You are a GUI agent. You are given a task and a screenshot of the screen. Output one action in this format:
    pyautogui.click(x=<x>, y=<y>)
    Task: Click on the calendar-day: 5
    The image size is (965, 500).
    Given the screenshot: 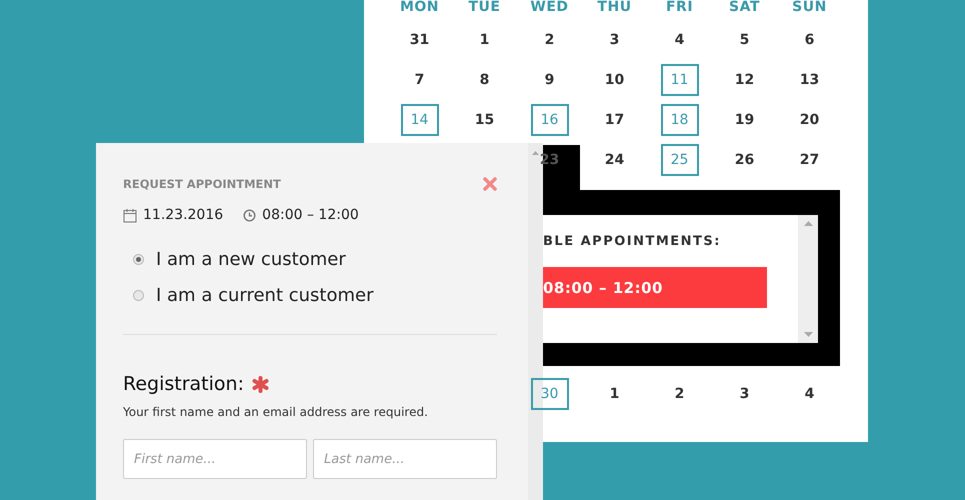 What is the action you would take?
    pyautogui.click(x=745, y=40)
    